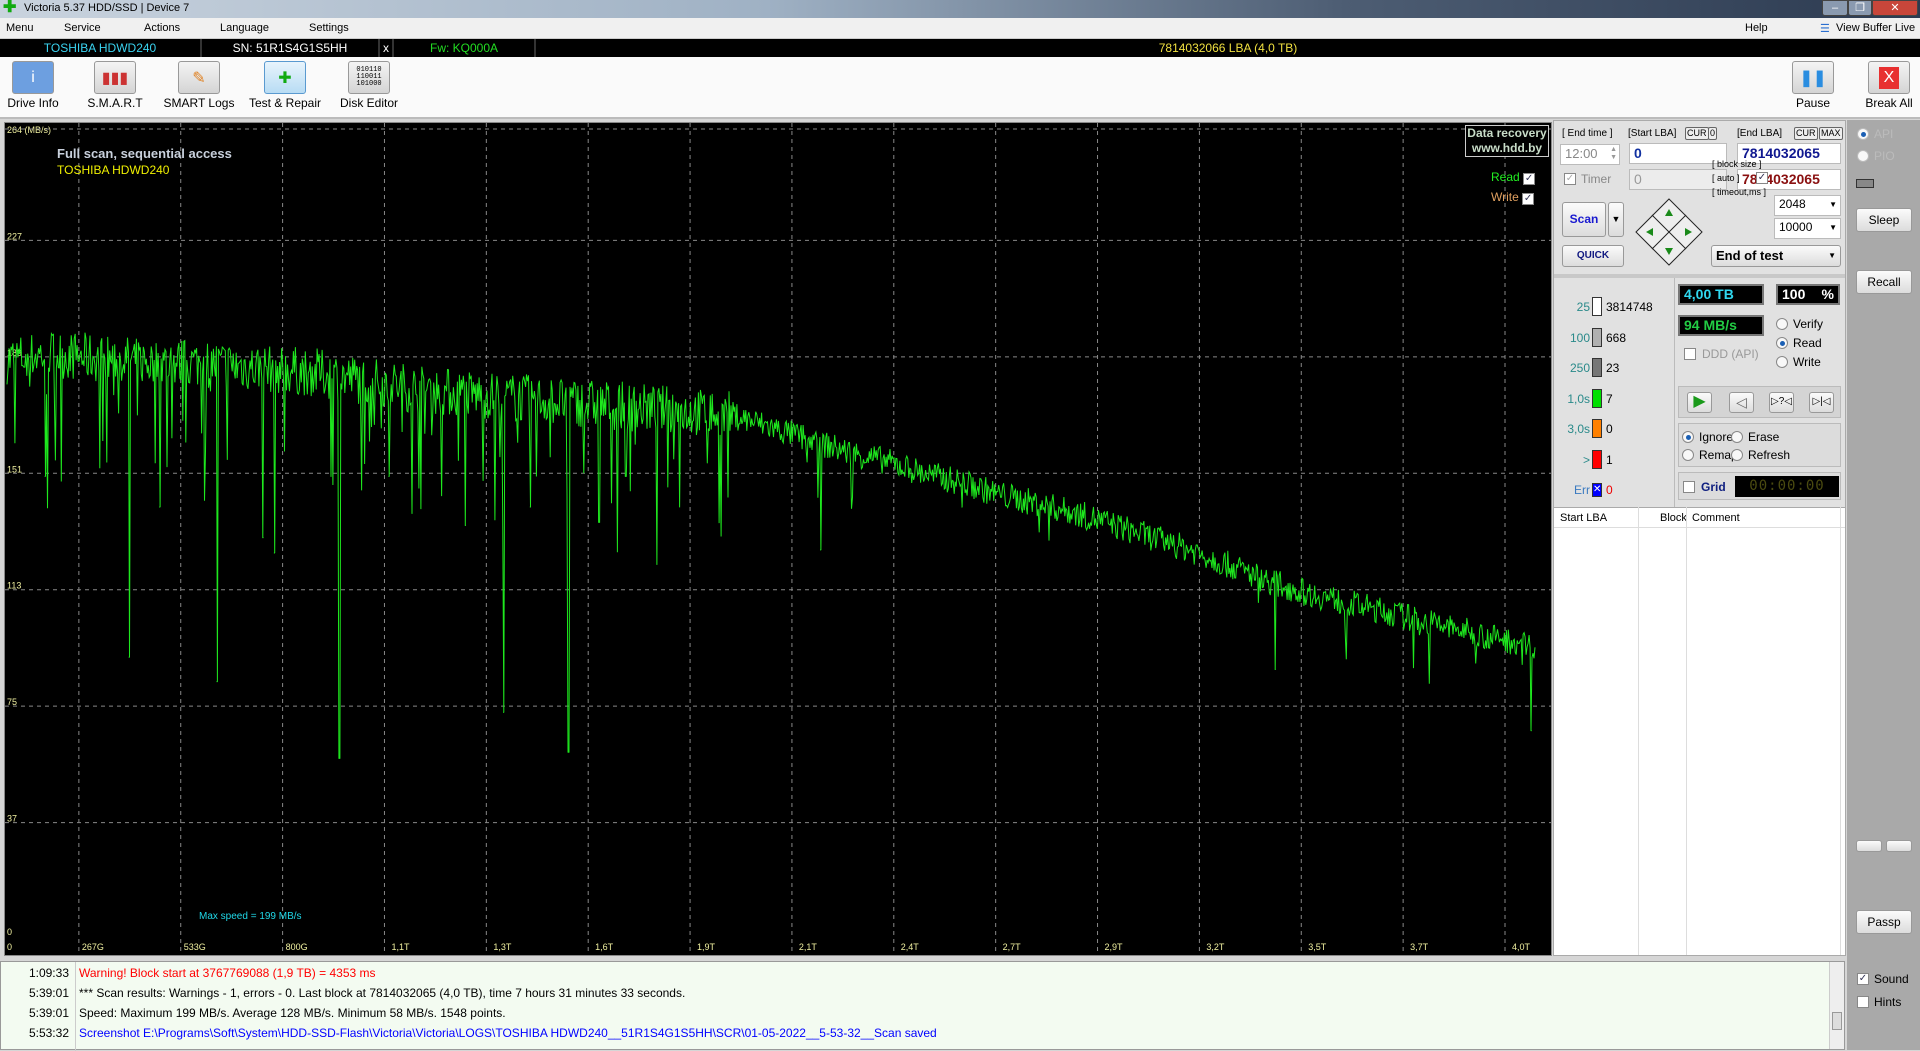 This screenshot has height=1051, width=1920. I want to click on column-divider, so click(1686, 731).